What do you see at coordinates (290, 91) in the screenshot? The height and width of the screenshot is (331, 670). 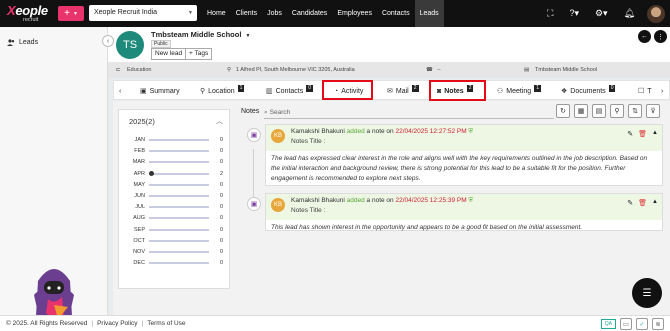 I see `tab-contacts: ▥ Contacts 0` at bounding box center [290, 91].